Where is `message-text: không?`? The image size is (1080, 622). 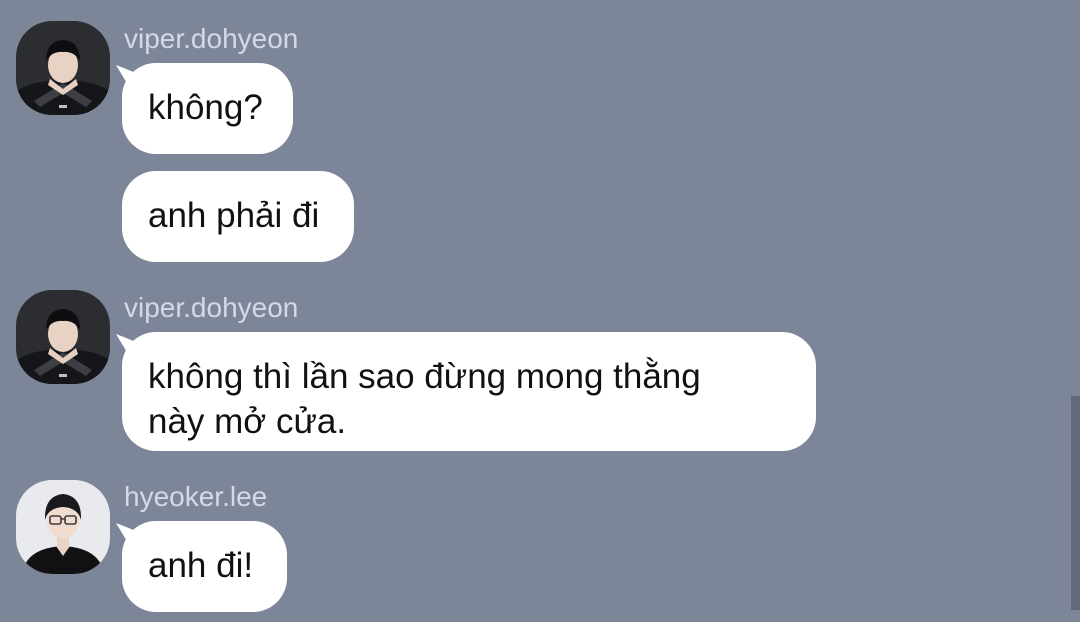
message-text: không? is located at coordinates (205, 107).